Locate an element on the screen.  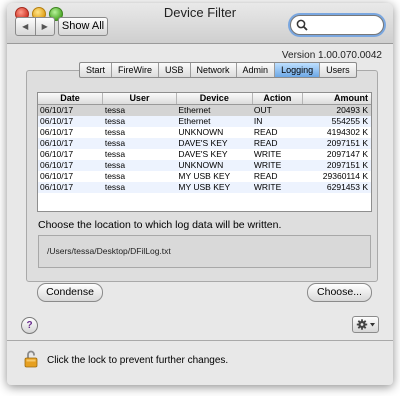
table-header: Date User Device Action Amount is located at coordinates (204, 99).